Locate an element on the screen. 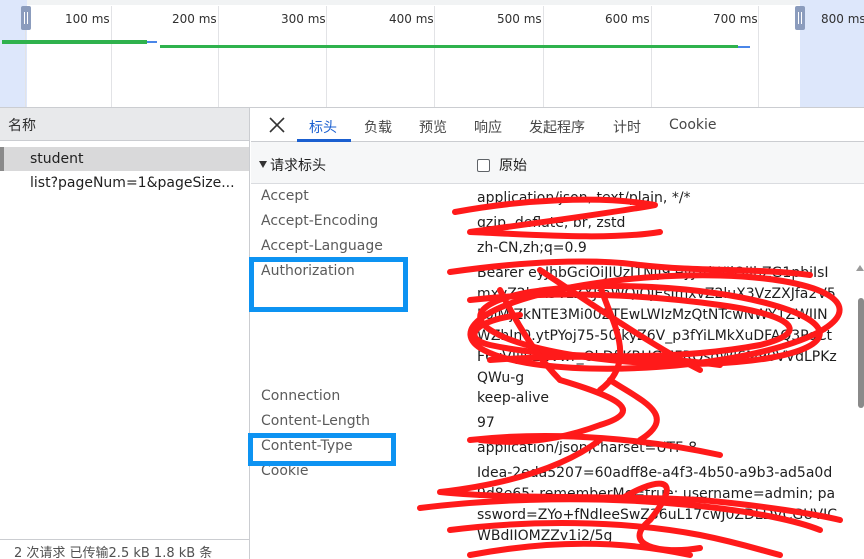 The height and width of the screenshot is (559, 864). timeline-left-handle is located at coordinates (26, 18).